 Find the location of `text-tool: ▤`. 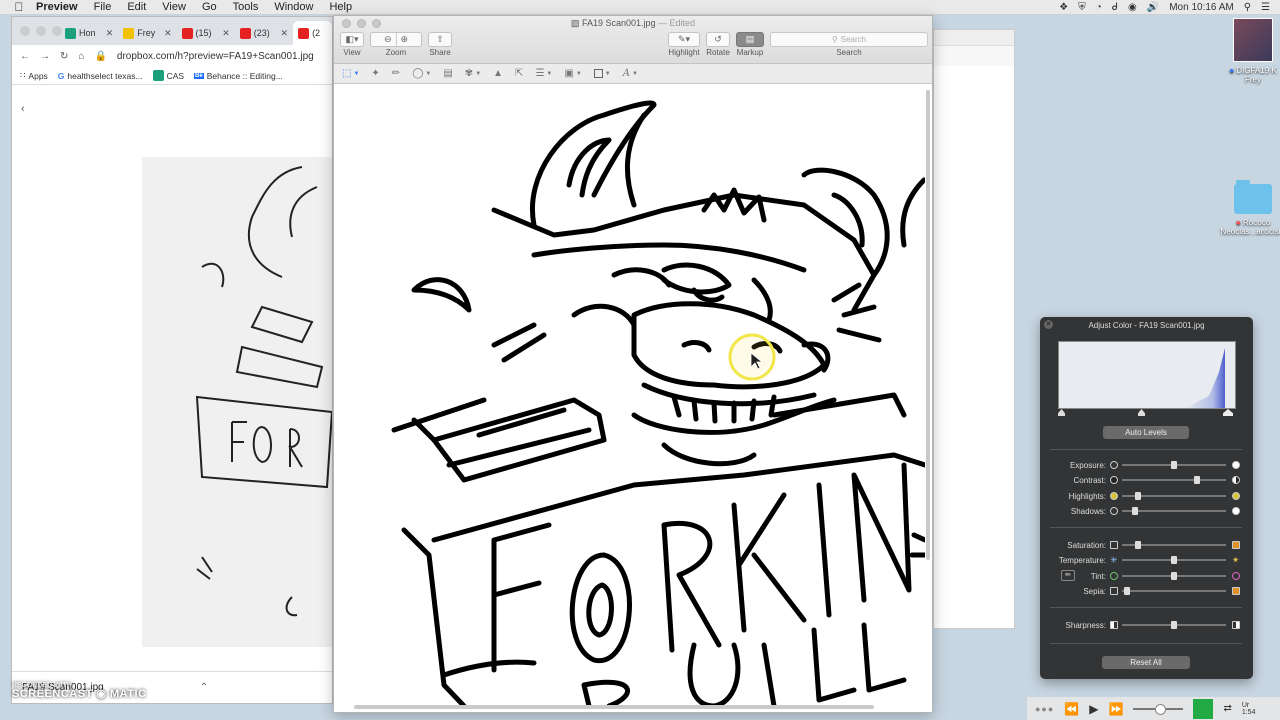

text-tool: ▤ is located at coordinates (447, 73).